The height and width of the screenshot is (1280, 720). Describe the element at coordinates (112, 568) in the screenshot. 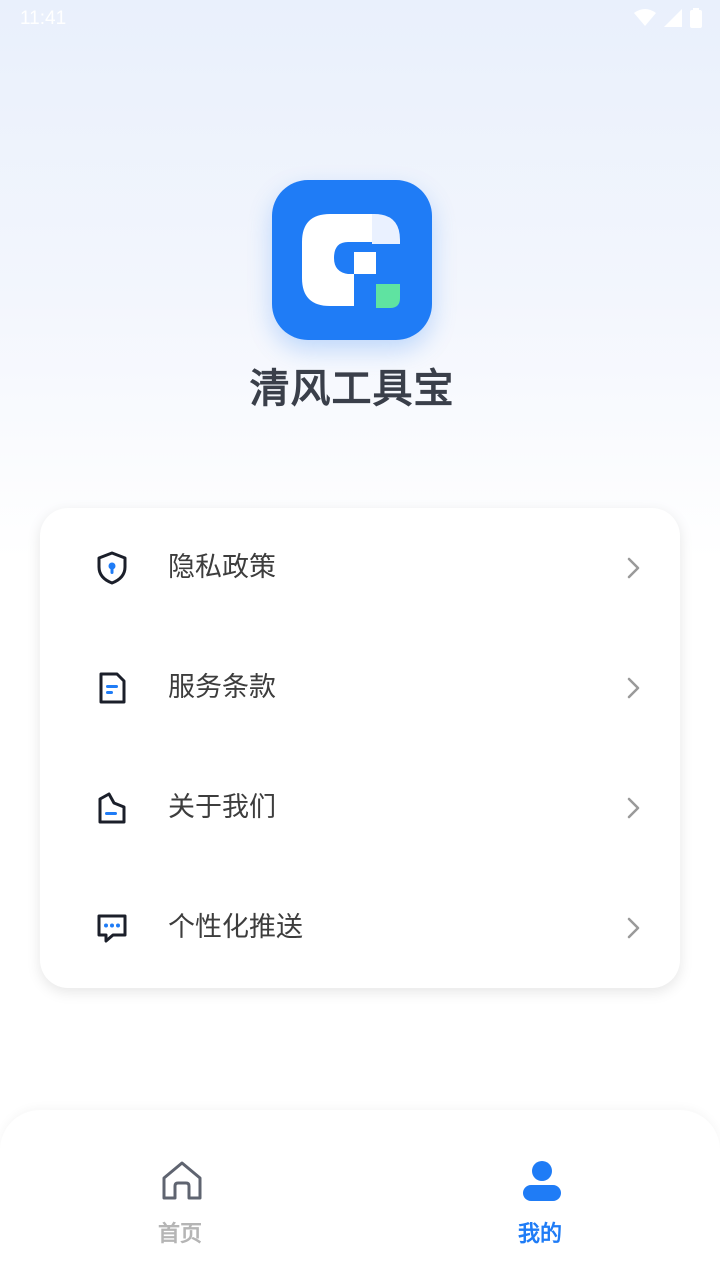

I see `shield-lock-icon` at that location.